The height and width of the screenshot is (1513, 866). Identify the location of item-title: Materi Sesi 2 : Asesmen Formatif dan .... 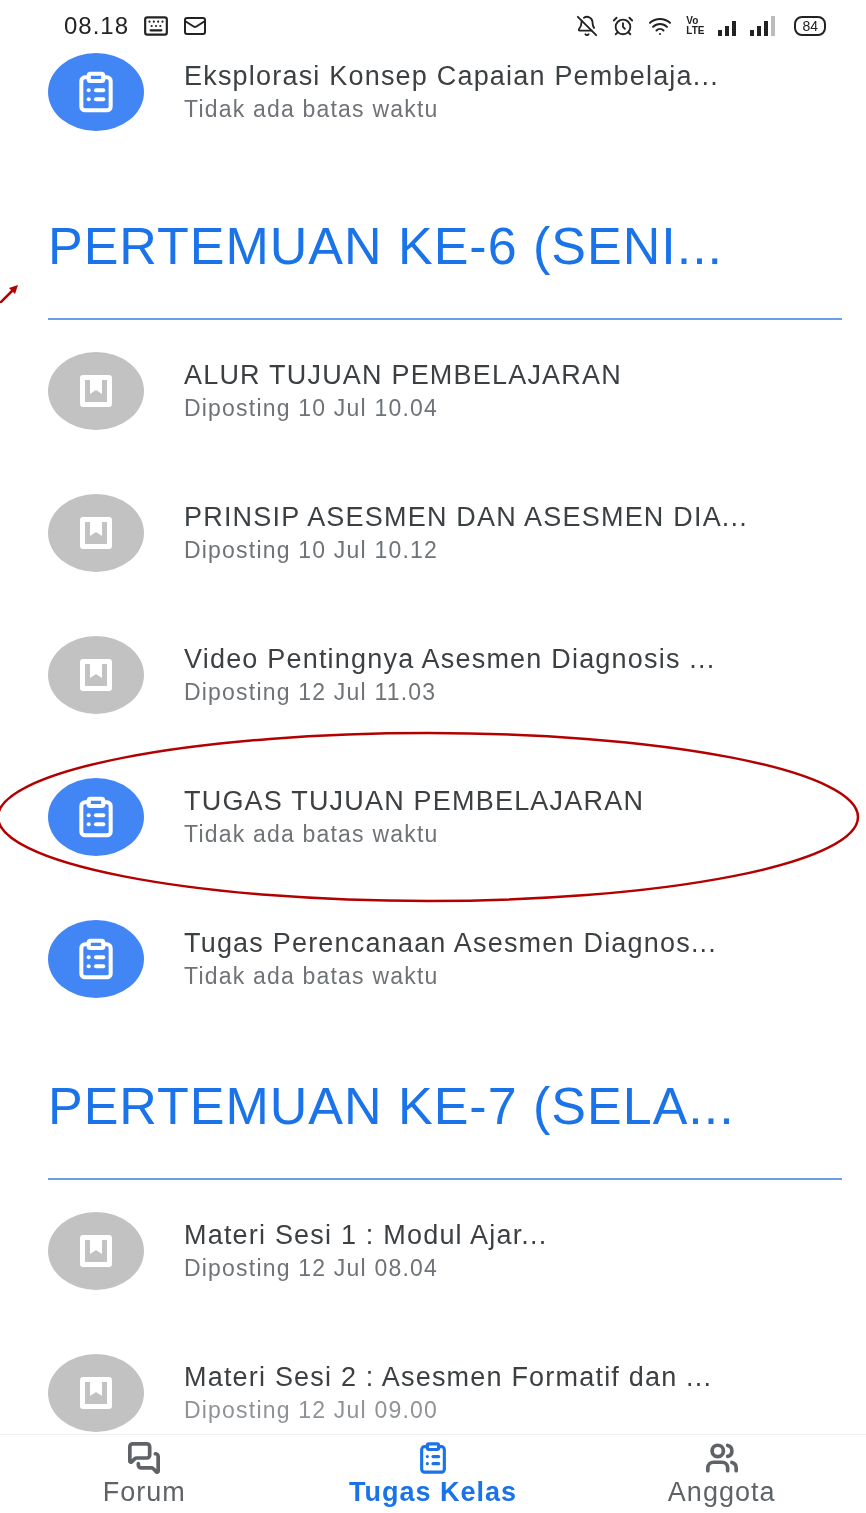
(448, 1377).